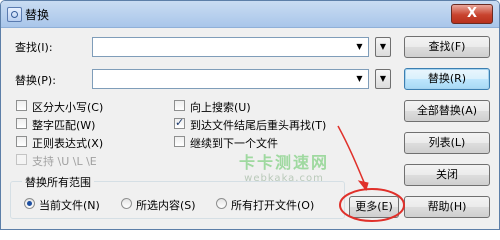 This screenshot has width=500, height=240. Describe the element at coordinates (447, 143) in the screenshot. I see `list-button: 列表(L)` at that location.